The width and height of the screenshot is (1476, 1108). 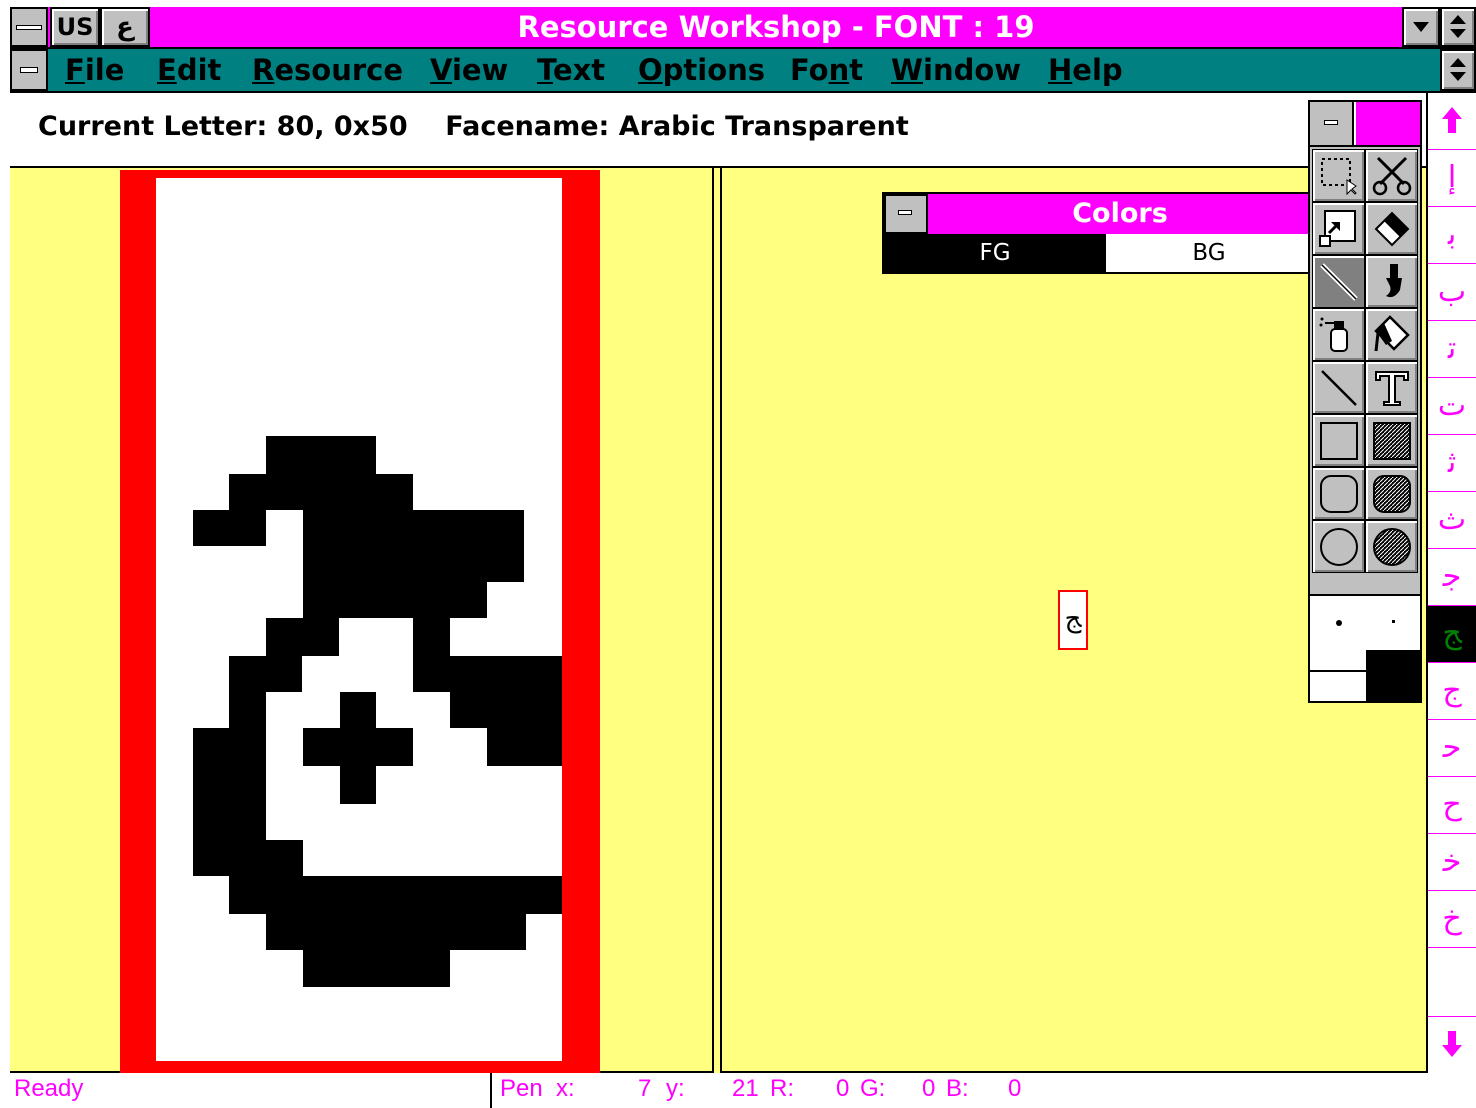 I want to click on document-restore-button, so click(x=1458, y=70).